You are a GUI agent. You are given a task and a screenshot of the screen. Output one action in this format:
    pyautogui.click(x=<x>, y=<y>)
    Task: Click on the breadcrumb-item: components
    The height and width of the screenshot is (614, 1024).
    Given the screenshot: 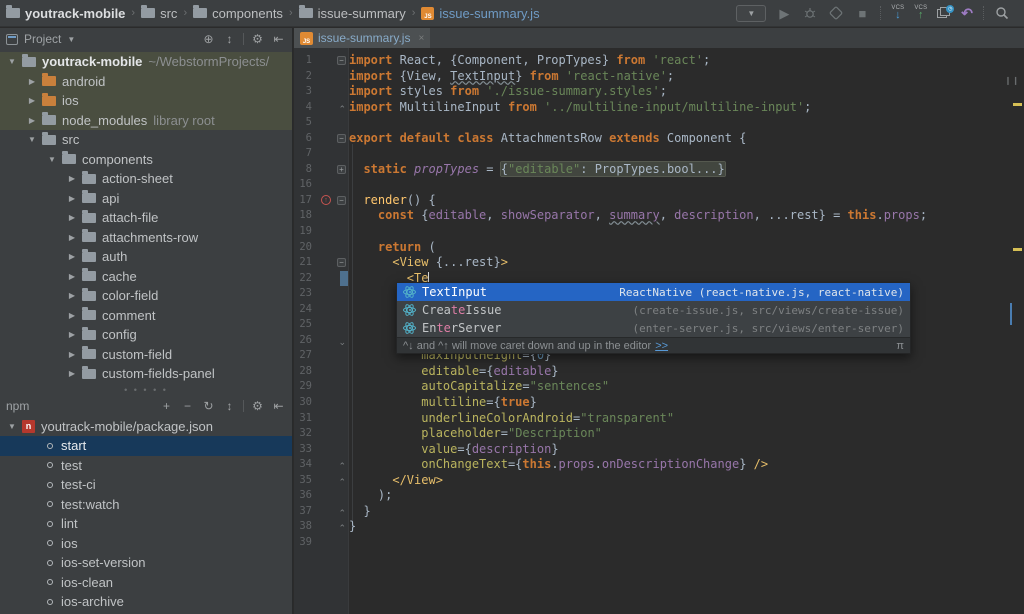 What is the action you would take?
    pyautogui.click(x=238, y=13)
    